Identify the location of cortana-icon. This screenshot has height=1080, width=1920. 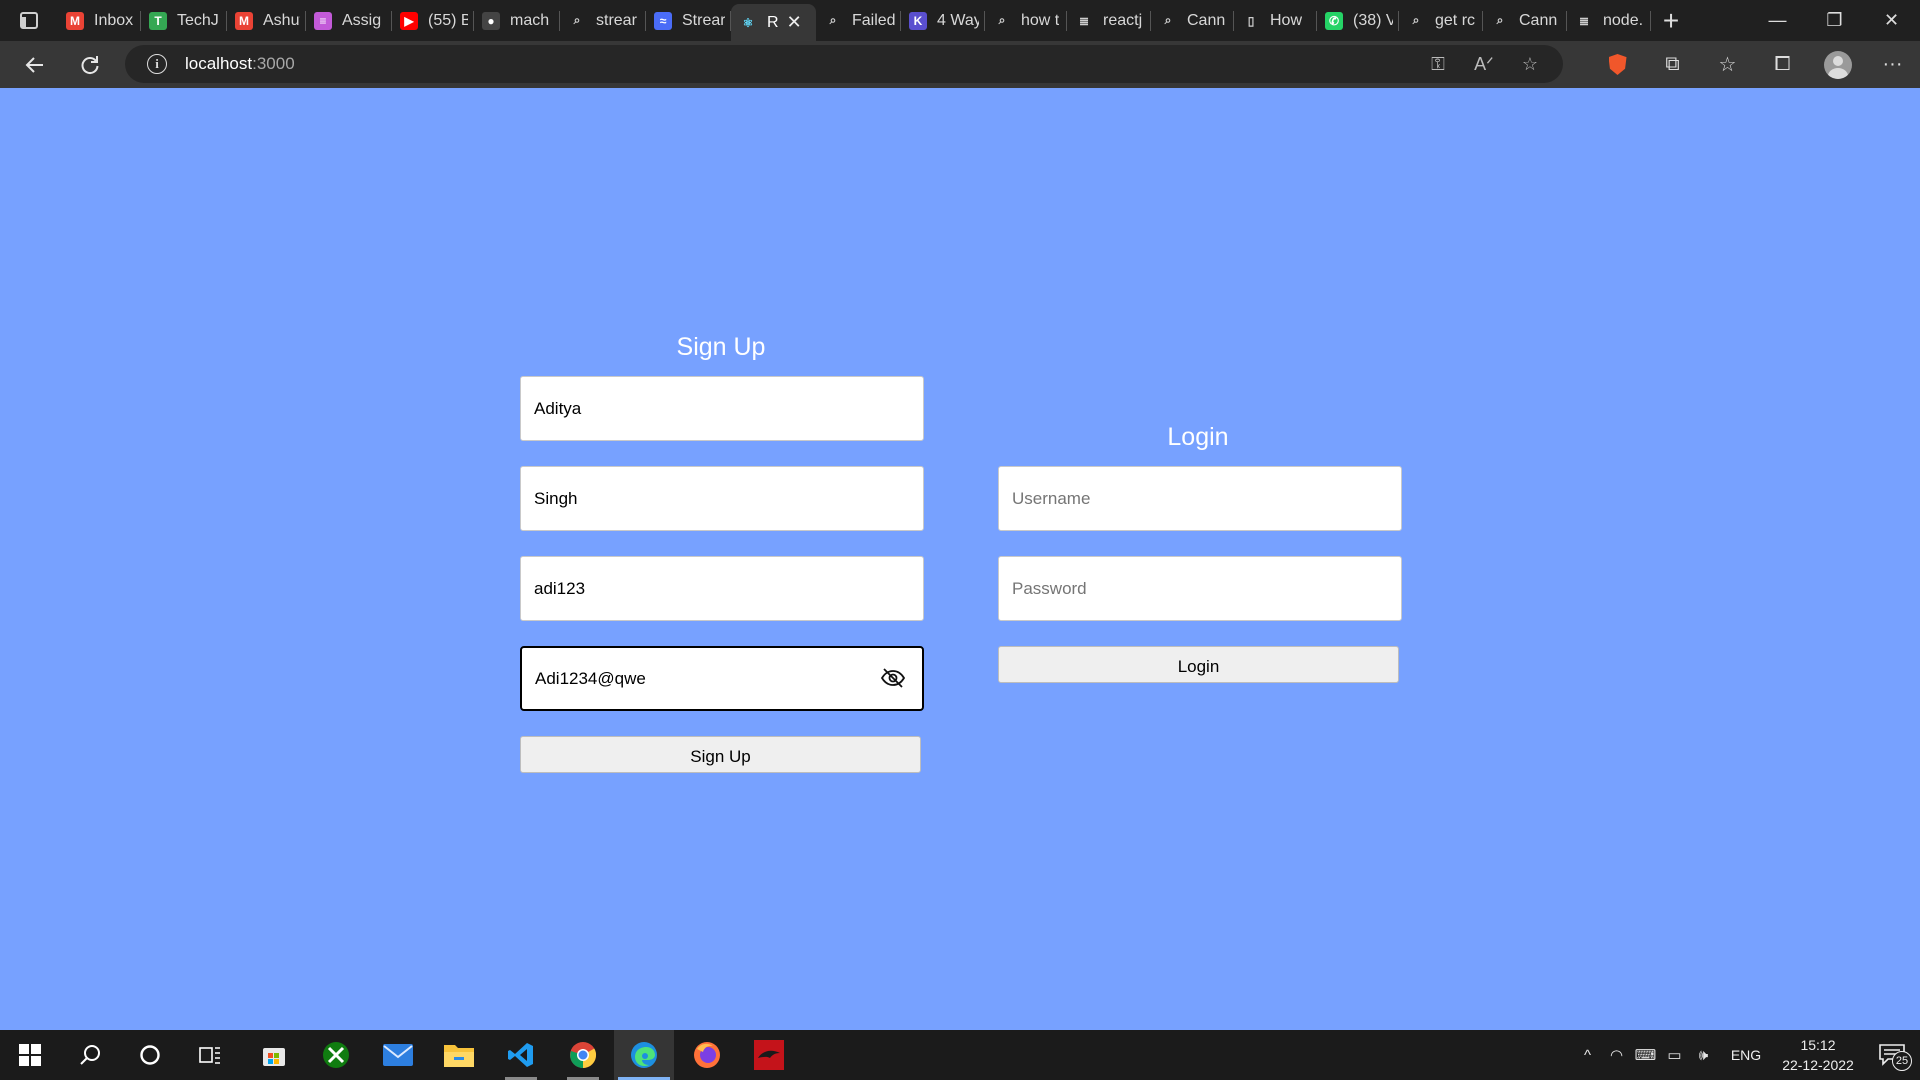
(150, 1055).